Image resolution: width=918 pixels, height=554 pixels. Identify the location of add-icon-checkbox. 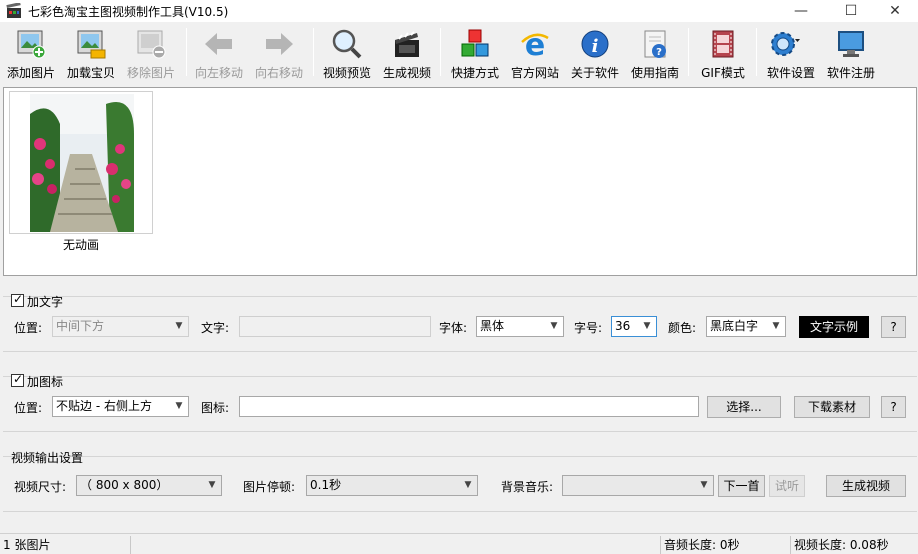
(17, 379).